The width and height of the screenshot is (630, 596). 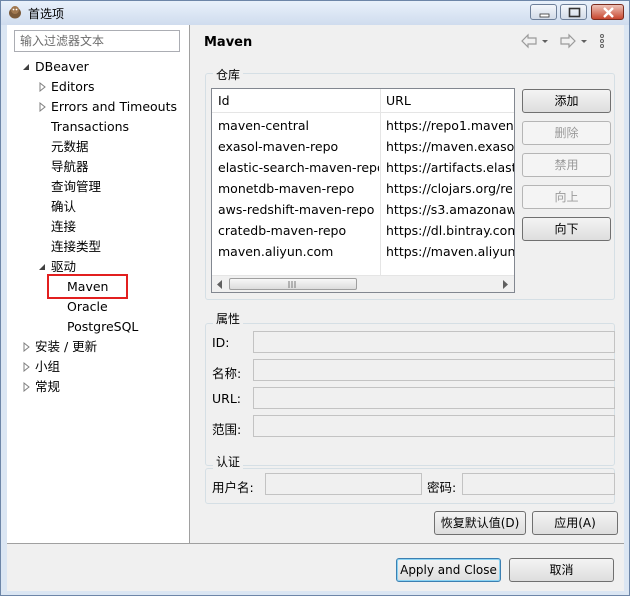 I want to click on restore-defaults-button: 恢复默认值(D), so click(x=480, y=523).